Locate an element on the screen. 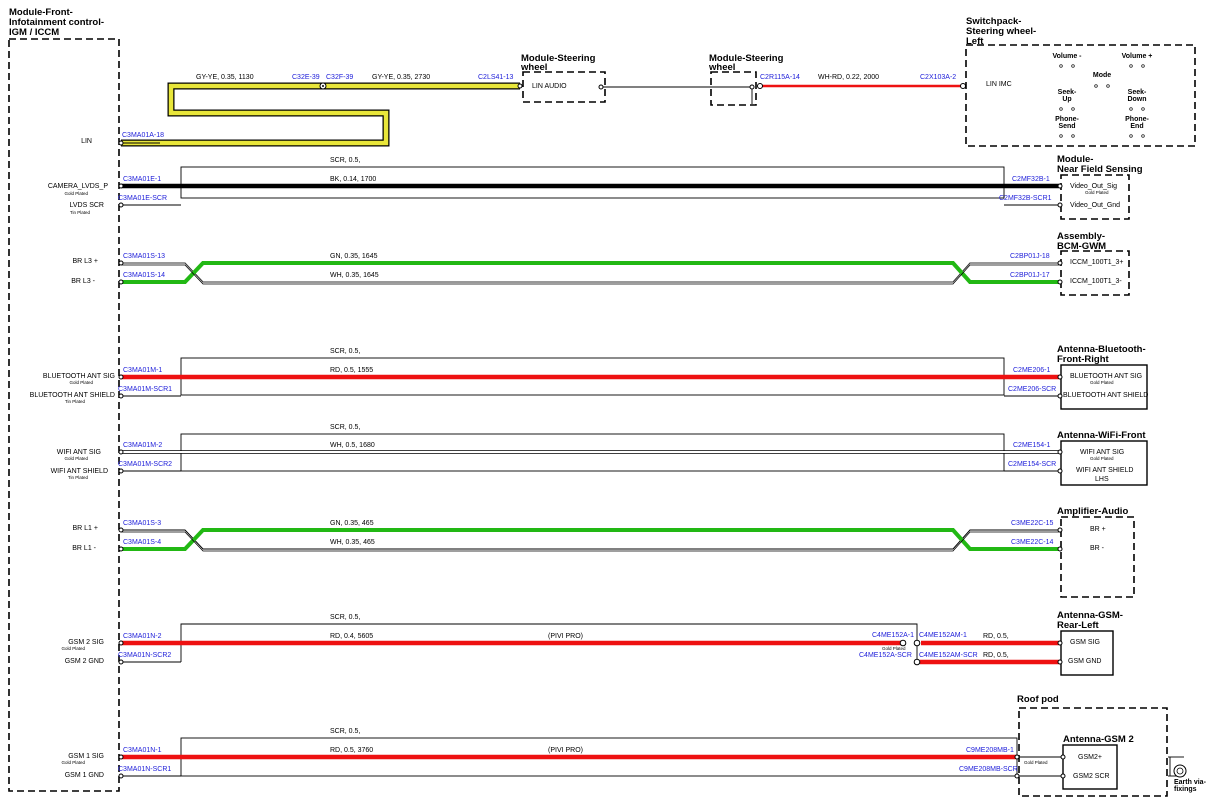 This screenshot has width=1212, height=806. gsm2-pin-2: GSM2 SCR is located at coordinates (1091, 776).